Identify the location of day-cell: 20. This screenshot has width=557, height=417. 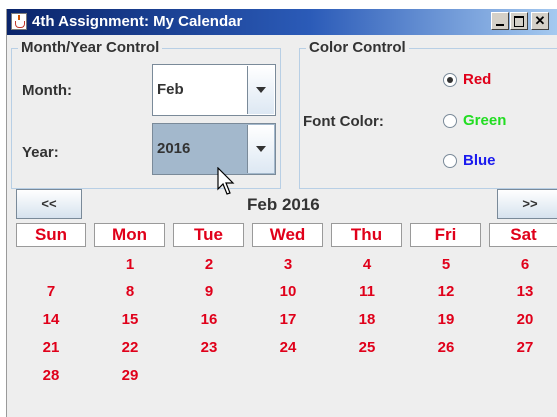
(525, 319).